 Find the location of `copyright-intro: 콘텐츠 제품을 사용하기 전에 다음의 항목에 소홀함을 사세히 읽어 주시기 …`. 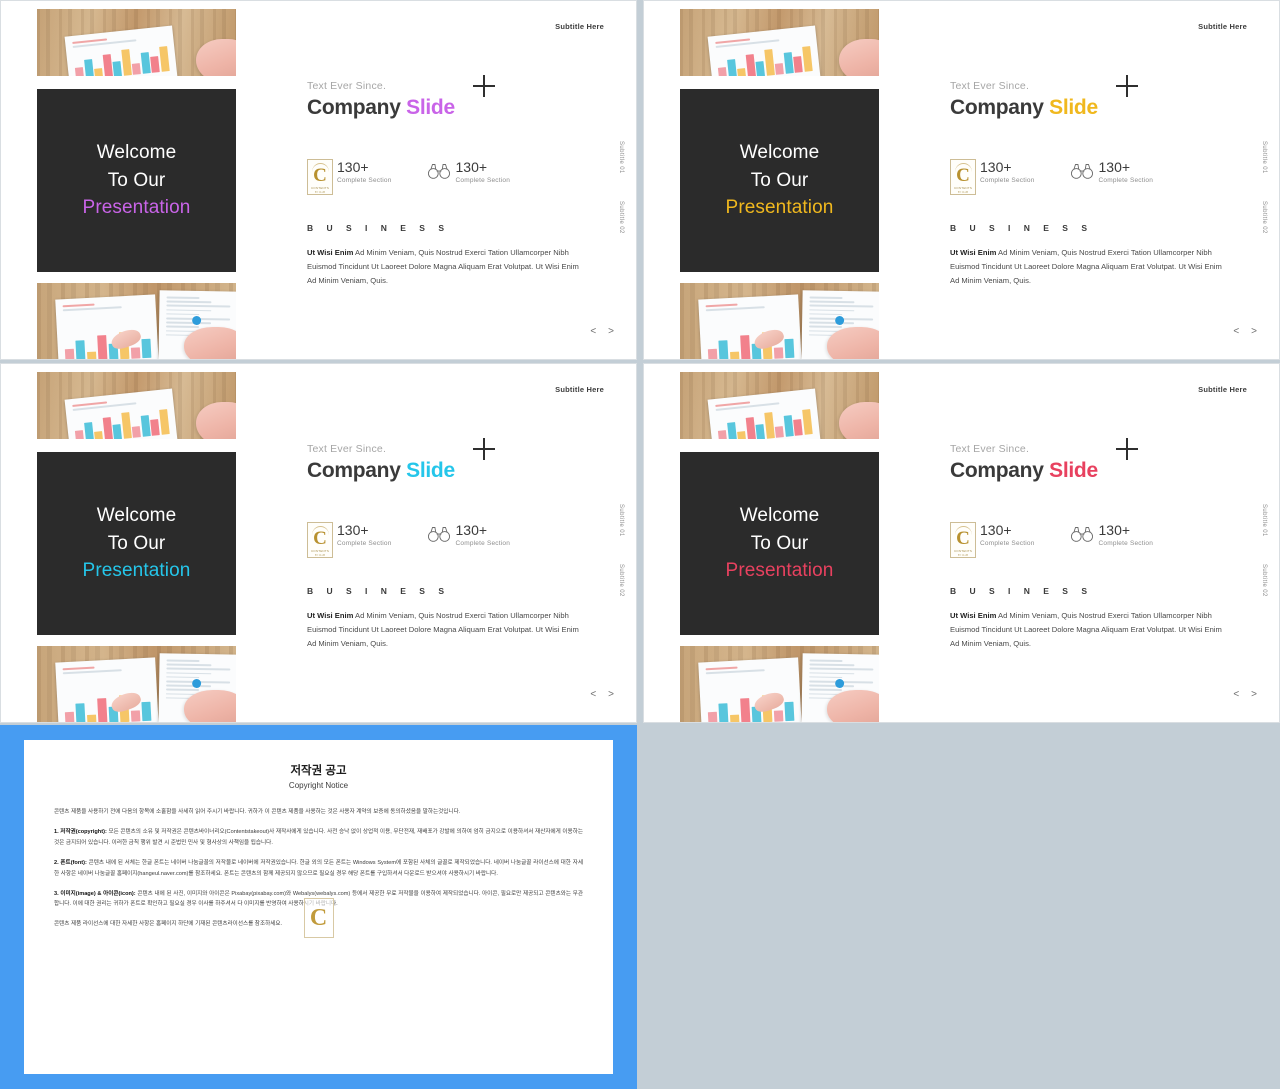

copyright-intro: 콘텐츠 제품을 사용하기 전에 다음의 항목에 소홀함을 사세히 읽어 주시기 … is located at coordinates (257, 812).